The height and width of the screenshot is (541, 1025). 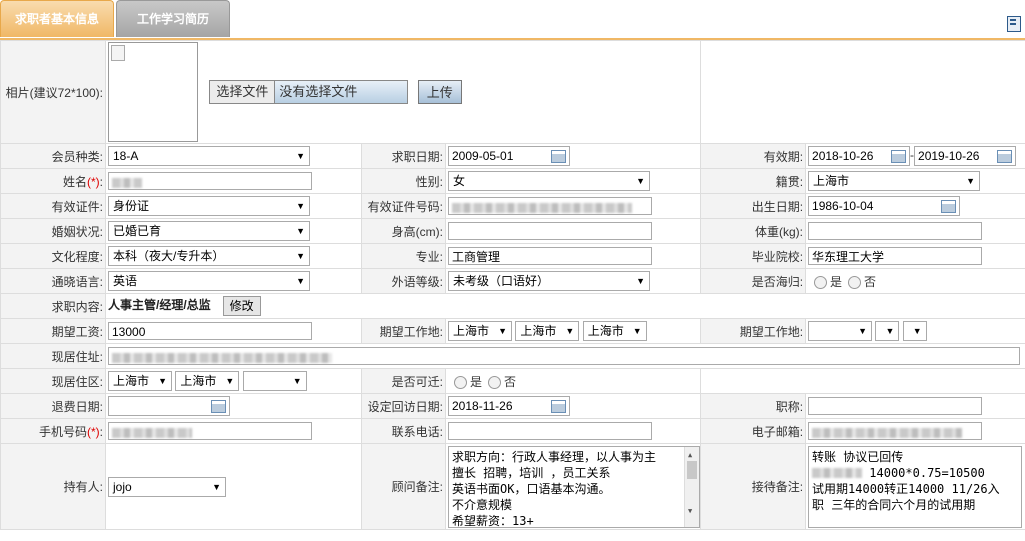 What do you see at coordinates (209, 281) in the screenshot?
I see `language-select: 英语 ▼` at bounding box center [209, 281].